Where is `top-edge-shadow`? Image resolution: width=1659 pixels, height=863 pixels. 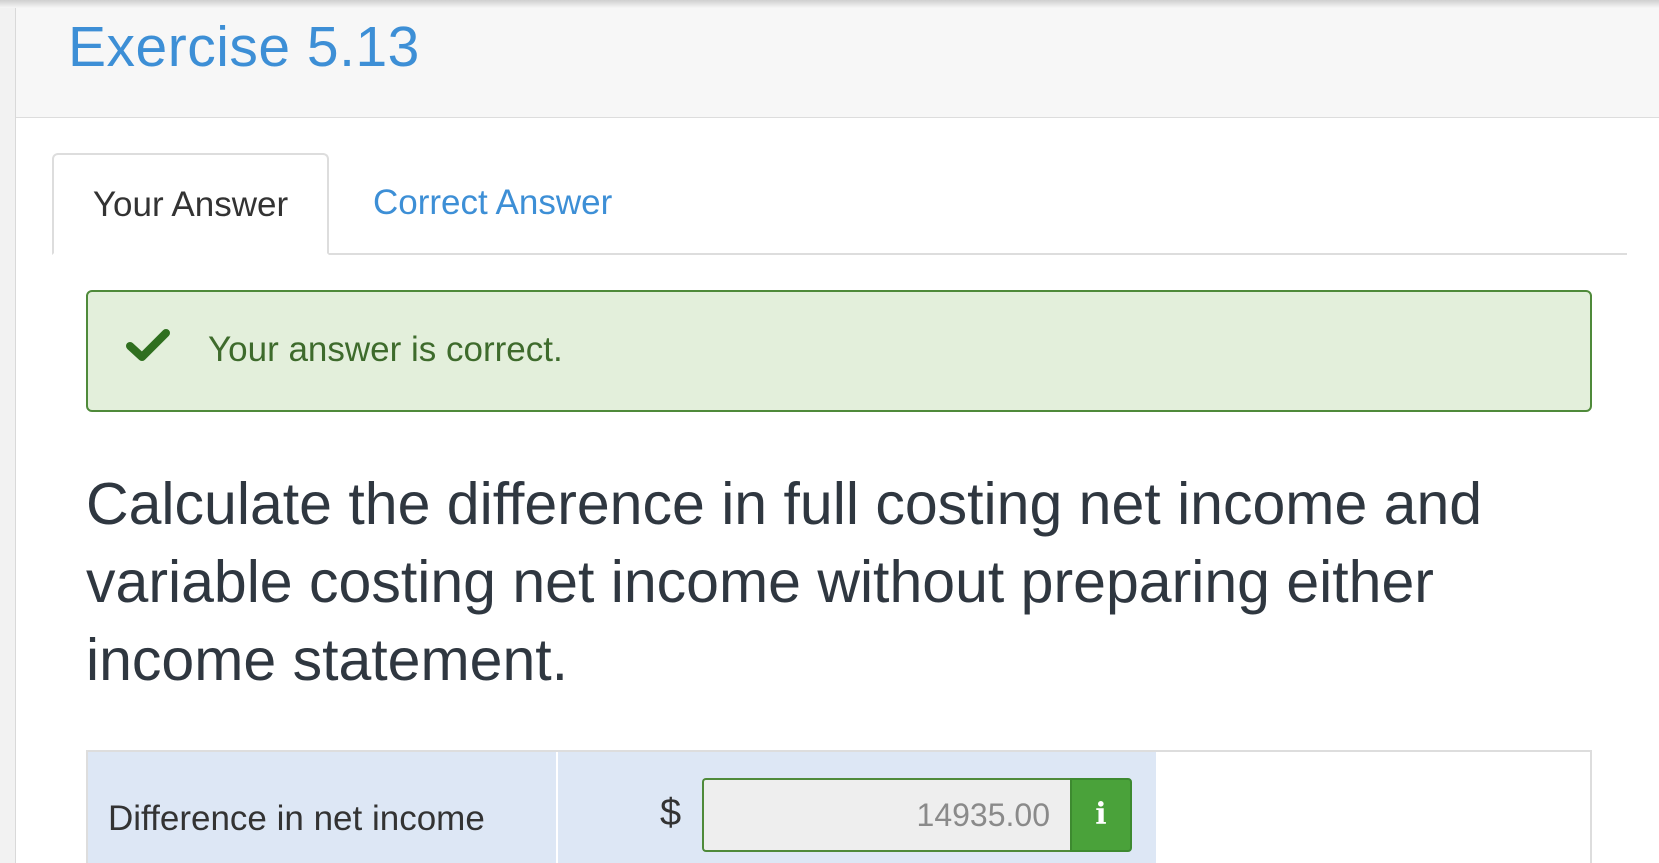
top-edge-shadow is located at coordinates (829, 4).